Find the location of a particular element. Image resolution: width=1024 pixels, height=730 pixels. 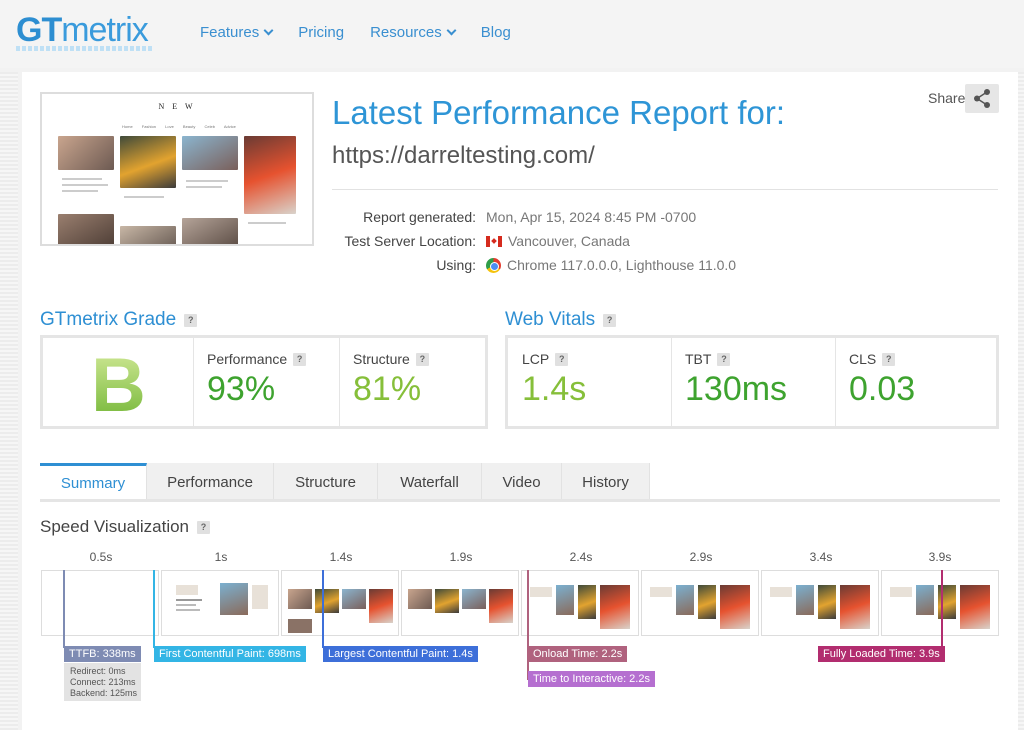

tbt-cell: TBT? 130ms is located at coordinates (752, 382).